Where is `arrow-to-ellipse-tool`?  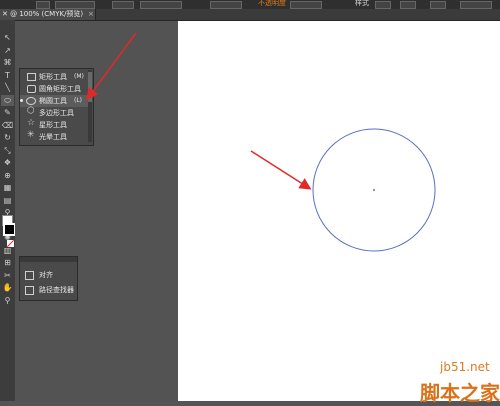
arrow-to-ellipse-tool is located at coordinates (111, 66).